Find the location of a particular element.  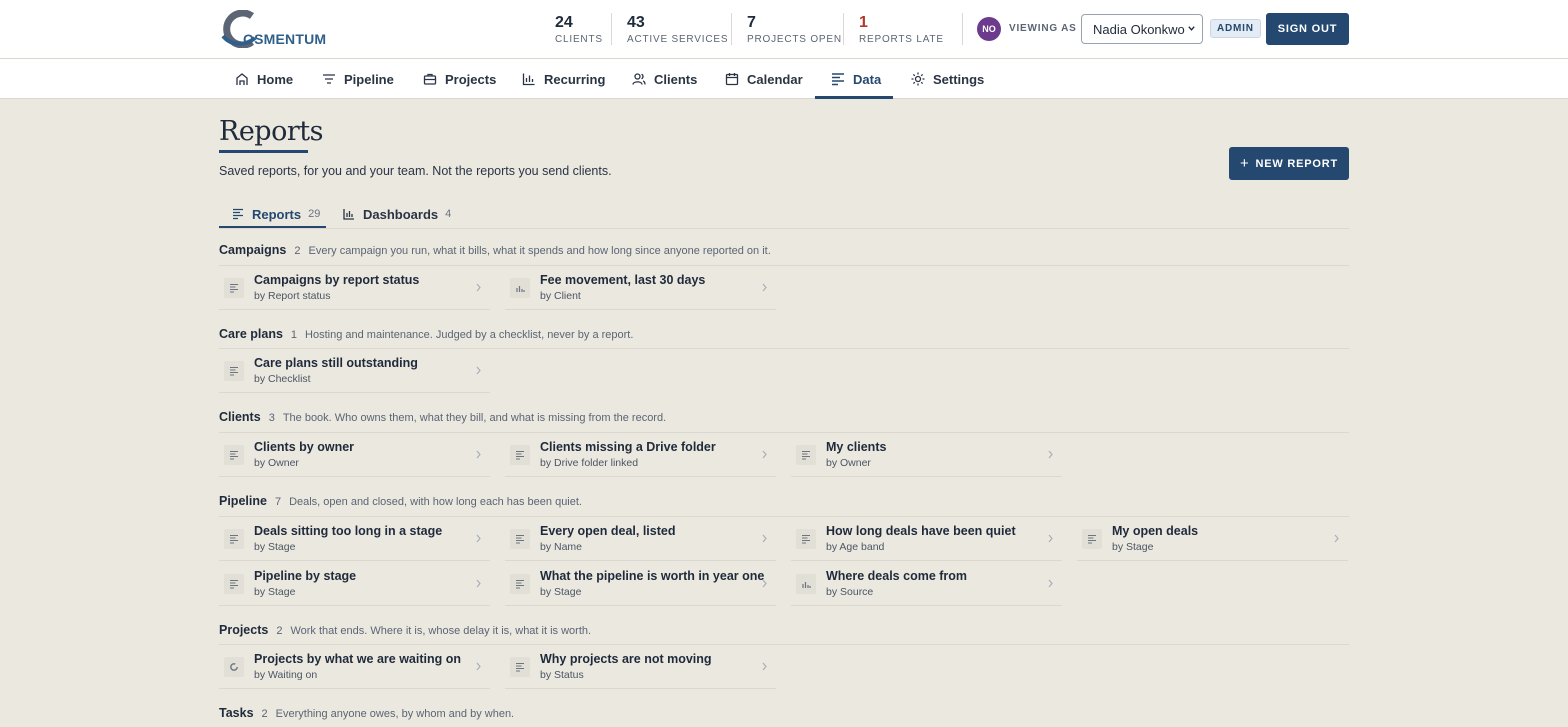

viewing-as-select: Nadia Okonkwo is located at coordinates (1142, 29).